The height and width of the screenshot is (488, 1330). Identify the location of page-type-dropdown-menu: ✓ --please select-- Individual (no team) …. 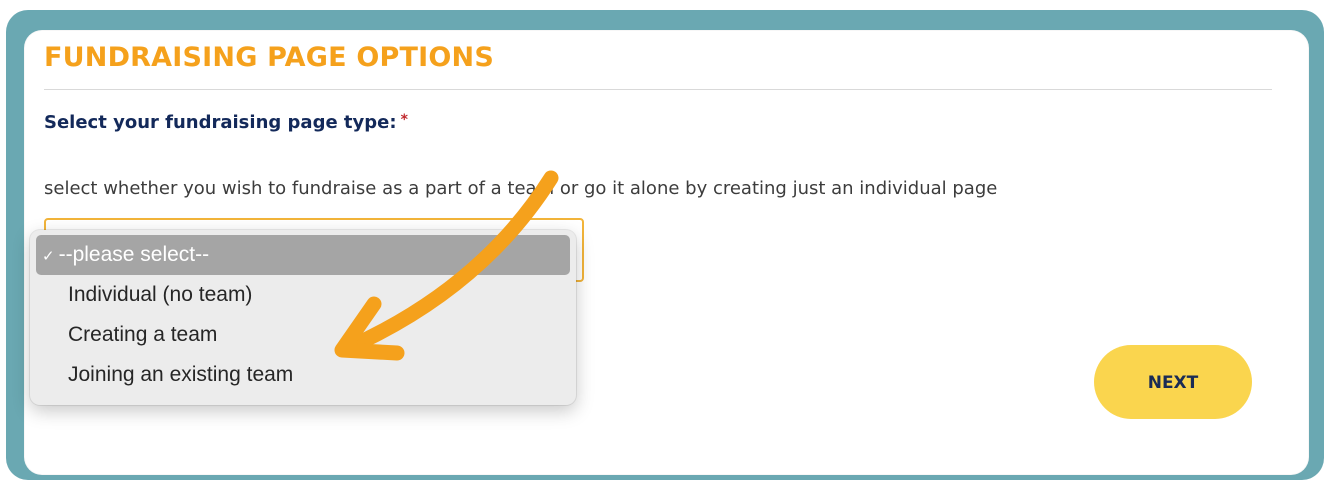
(303, 317).